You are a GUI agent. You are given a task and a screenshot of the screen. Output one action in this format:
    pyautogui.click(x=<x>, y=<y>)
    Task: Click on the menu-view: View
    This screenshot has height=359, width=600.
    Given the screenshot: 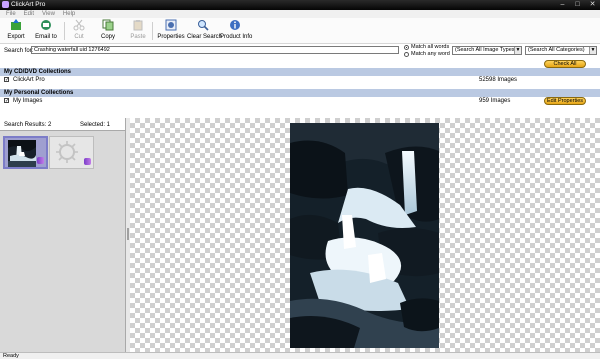 What is the action you would take?
    pyautogui.click(x=48, y=14)
    